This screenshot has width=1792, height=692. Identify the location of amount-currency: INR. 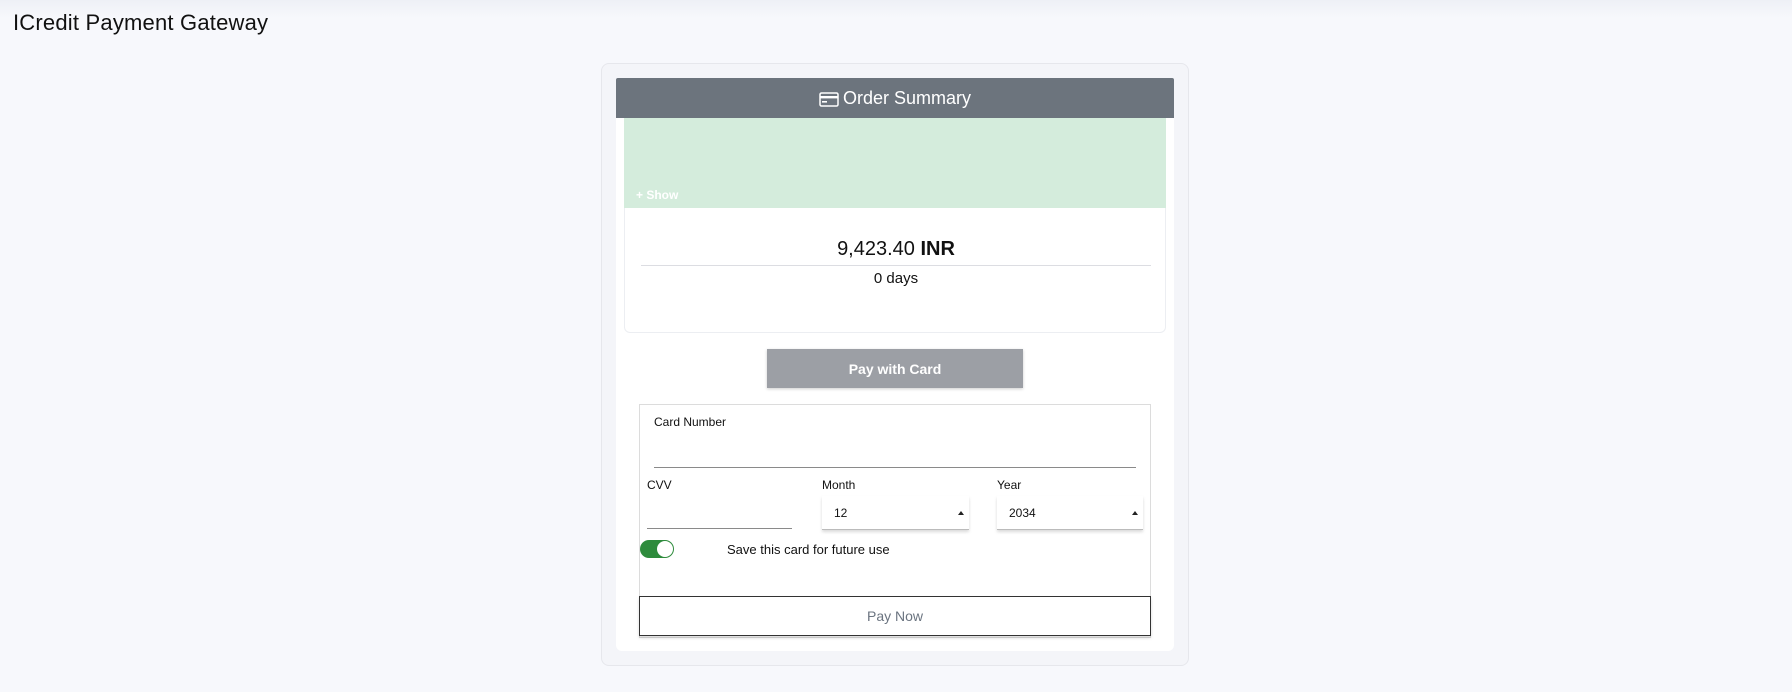
(937, 249).